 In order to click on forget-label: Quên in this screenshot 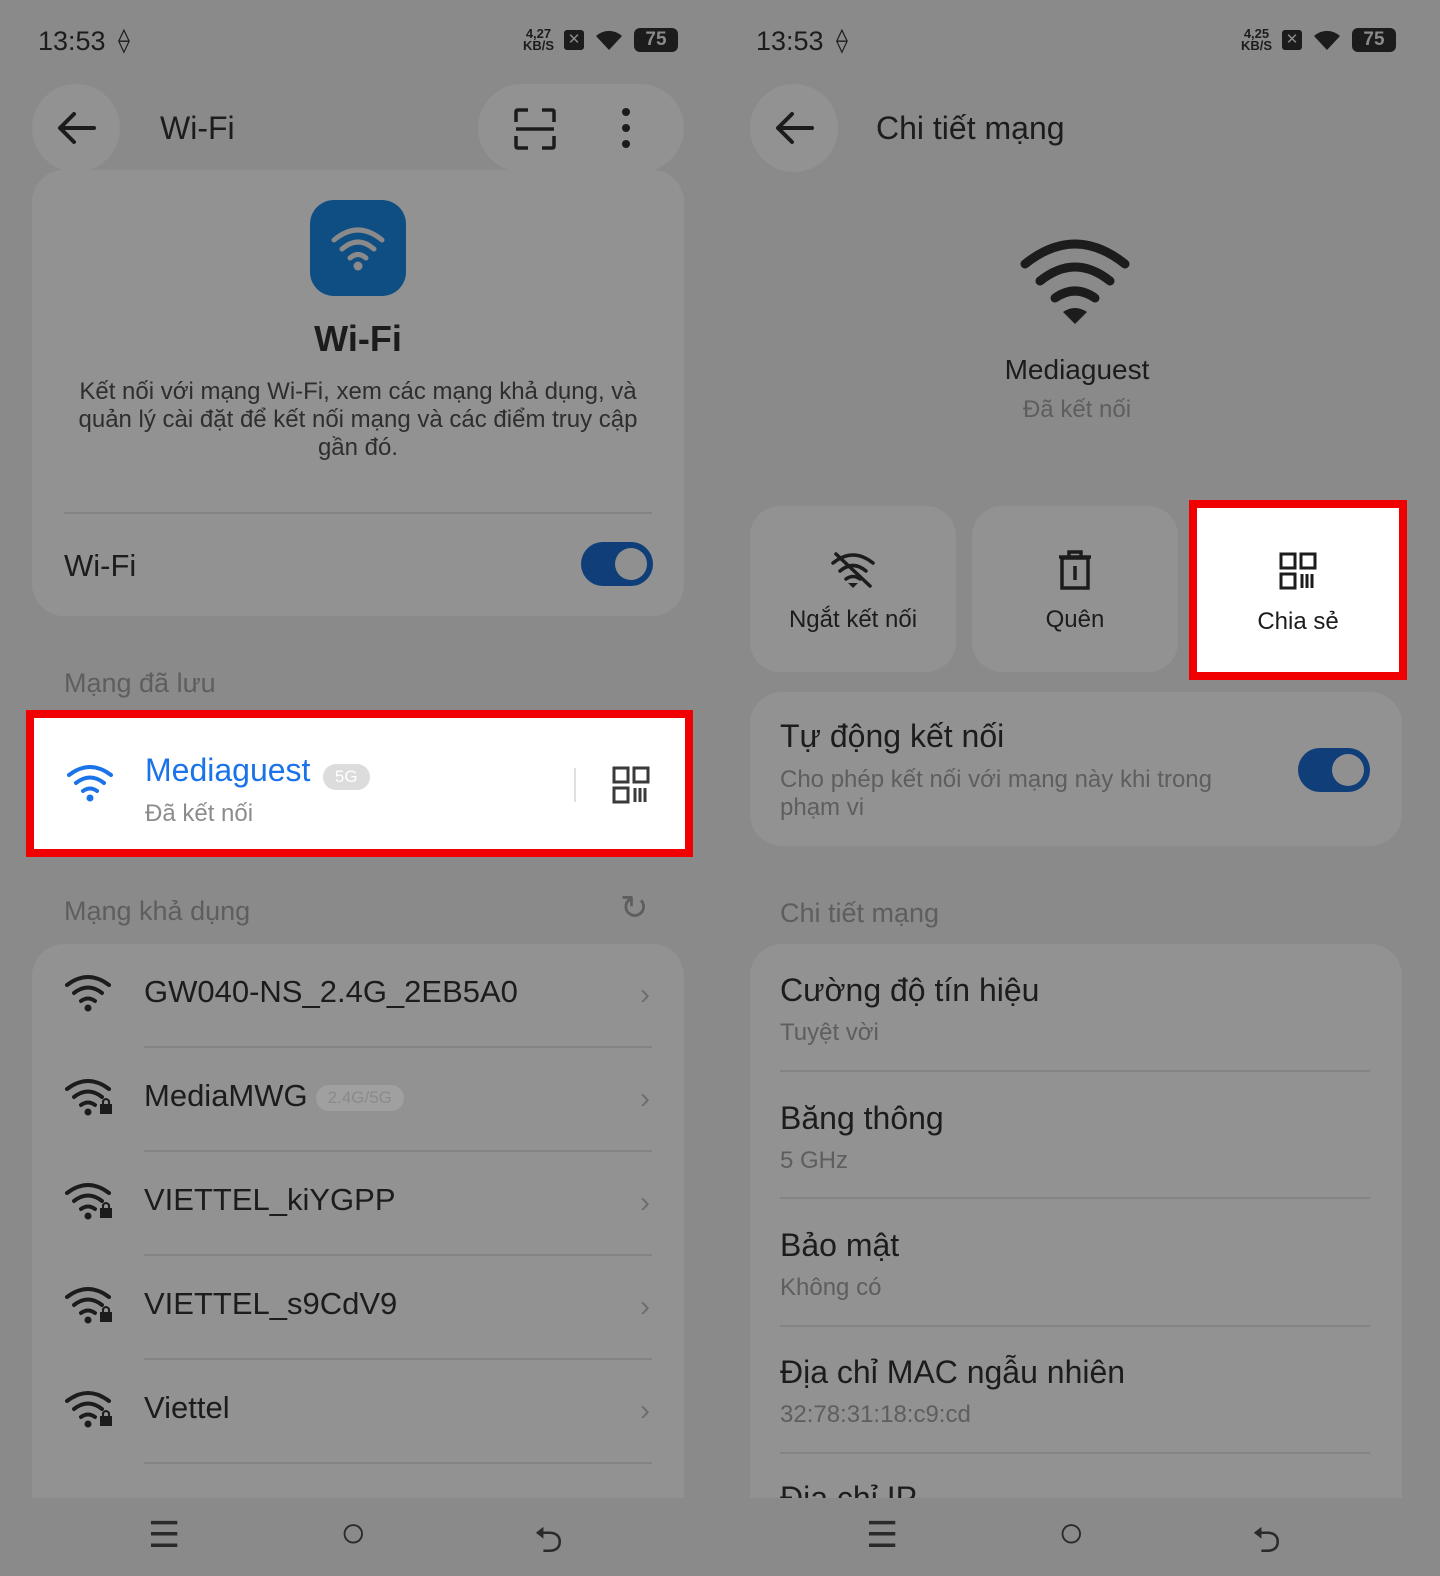, I will do `click(1075, 619)`.